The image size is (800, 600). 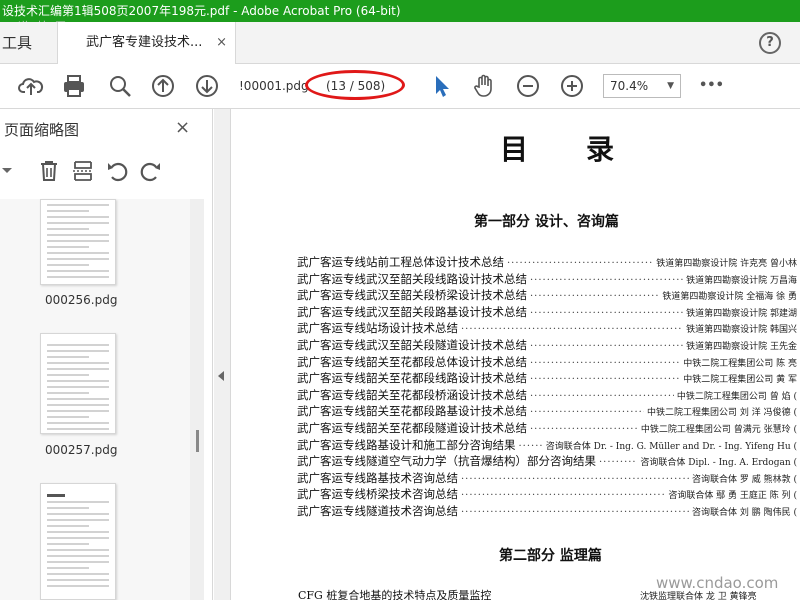 I want to click on toc-entry-title: 武广客运专线站场设计技术总结, so click(x=377, y=328).